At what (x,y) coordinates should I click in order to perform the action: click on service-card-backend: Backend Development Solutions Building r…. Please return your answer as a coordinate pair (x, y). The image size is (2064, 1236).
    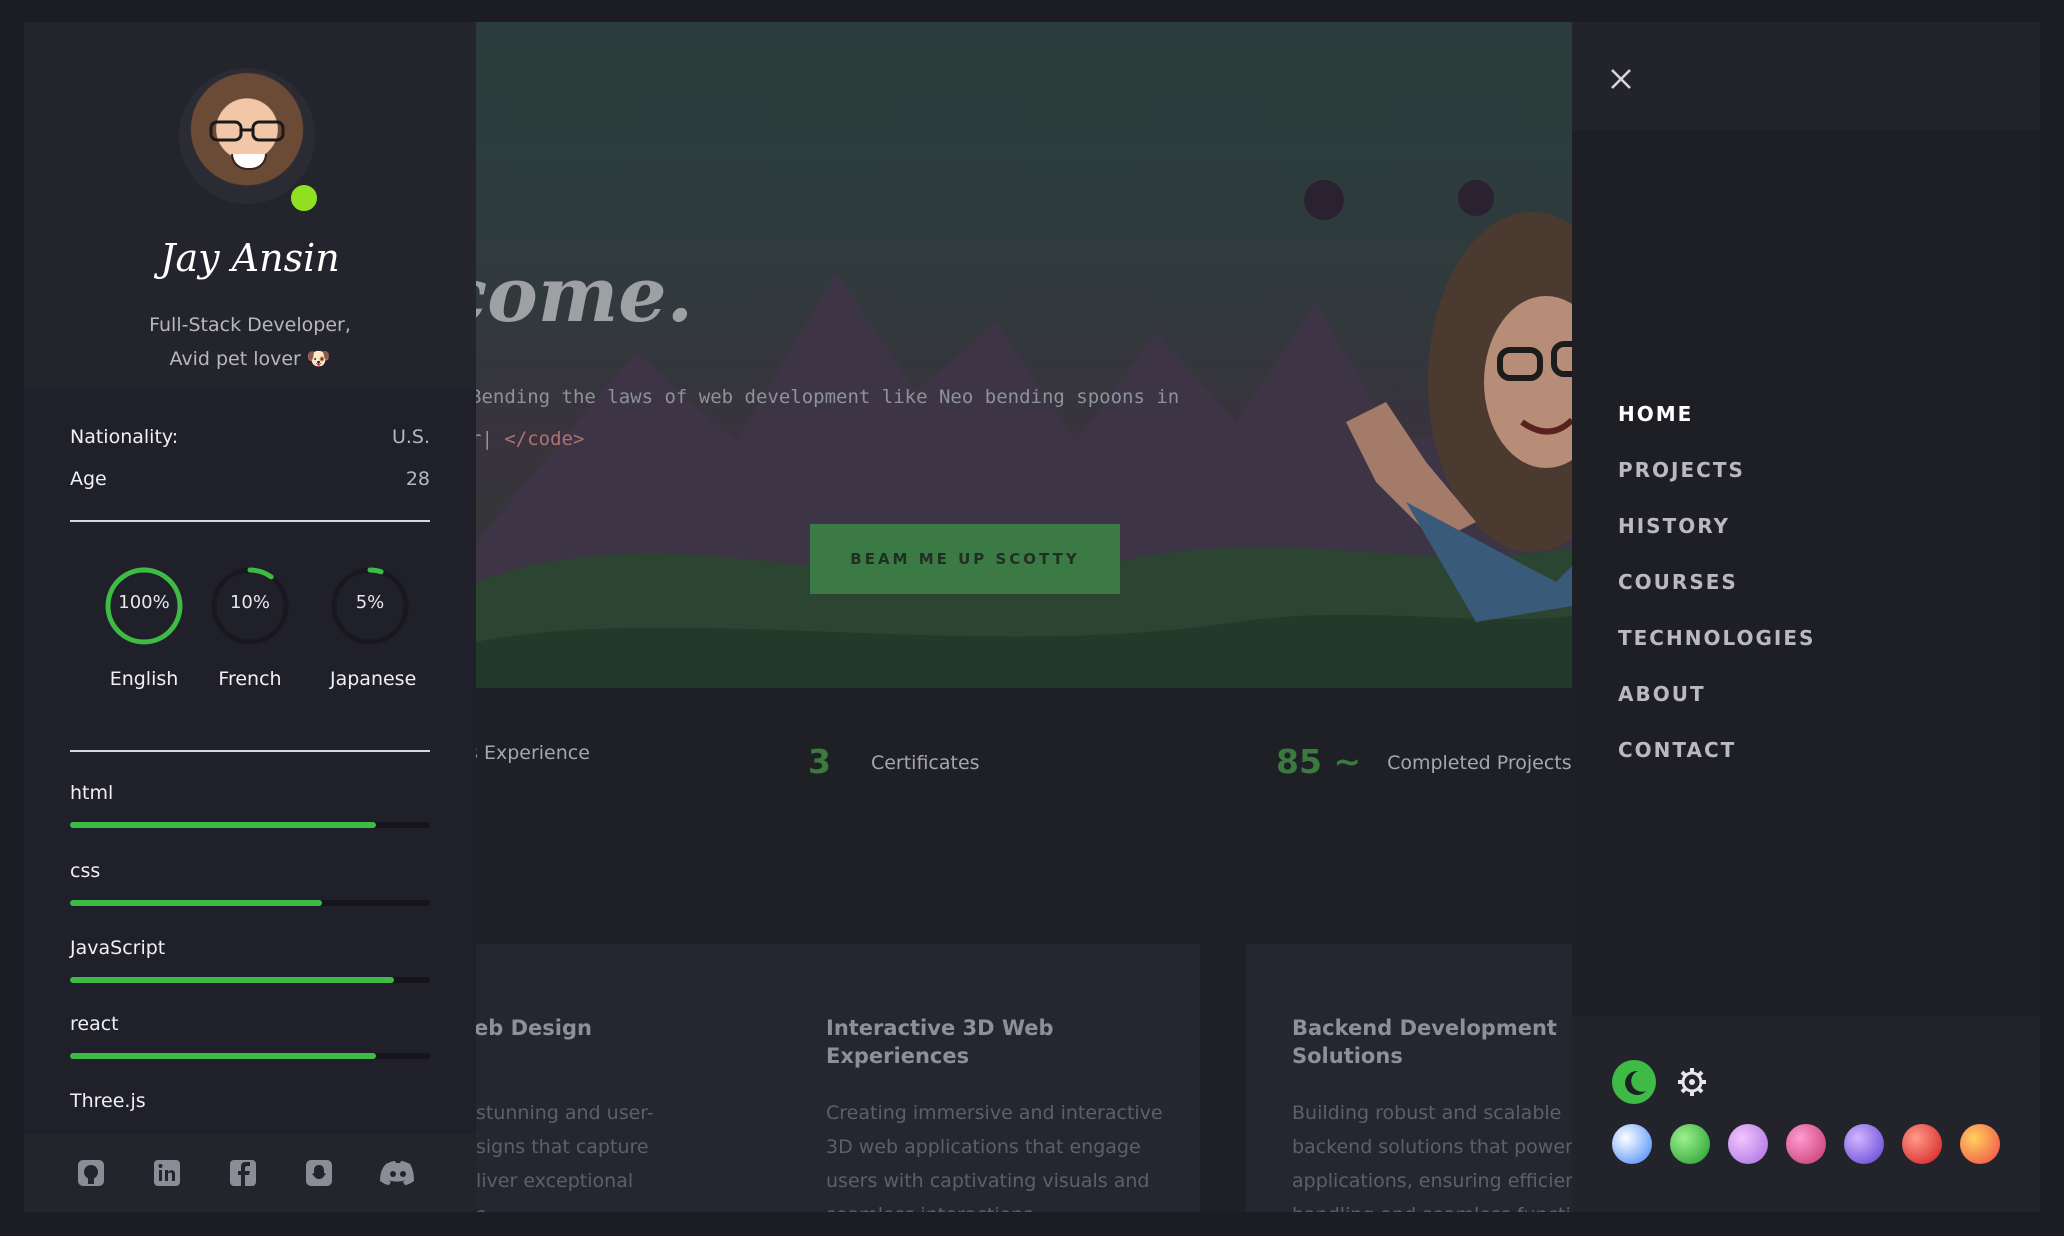
    Looking at the image, I should click on (1421, 1078).